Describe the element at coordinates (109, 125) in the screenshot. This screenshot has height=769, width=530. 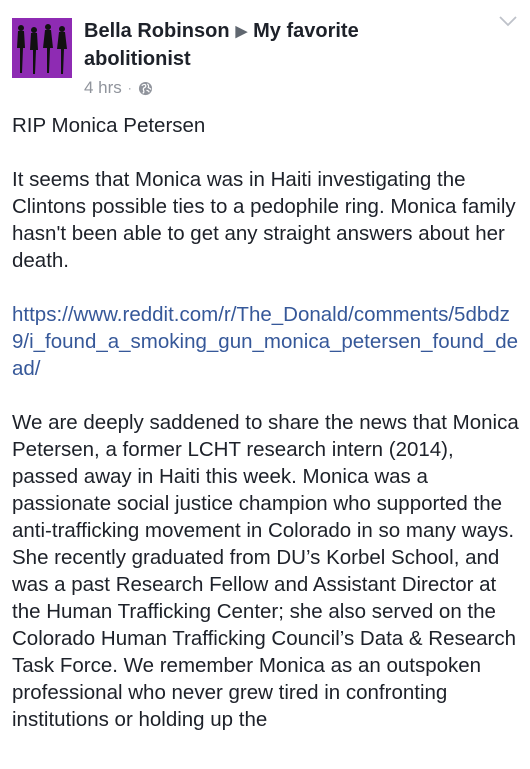
I see `post-paragraph-rip: RIP Monica Petersen` at that location.